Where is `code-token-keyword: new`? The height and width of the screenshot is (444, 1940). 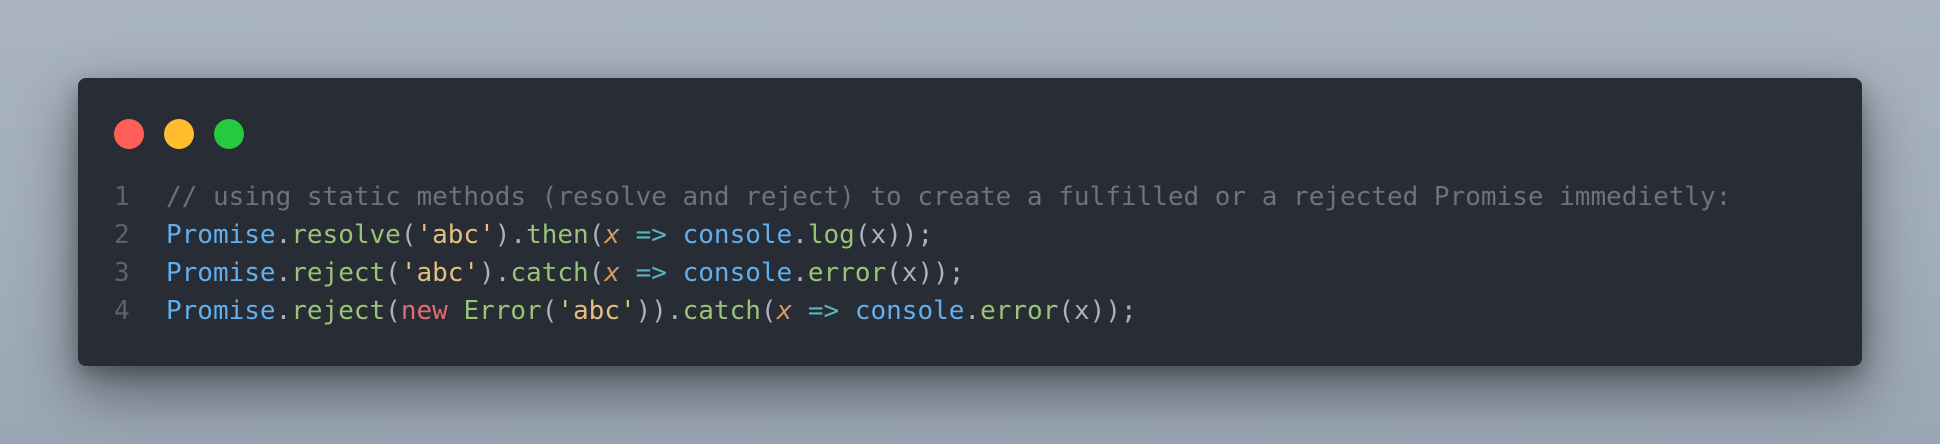
code-token-keyword: new is located at coordinates (424, 311).